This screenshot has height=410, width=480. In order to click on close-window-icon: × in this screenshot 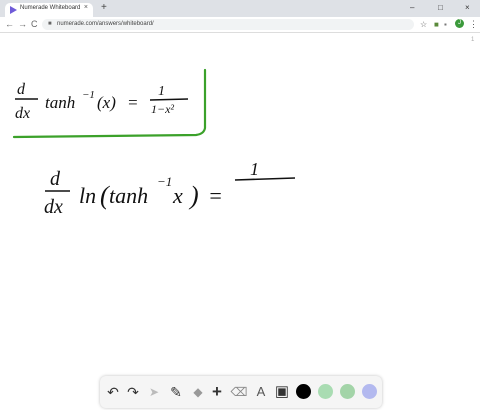, I will do `click(467, 8)`.